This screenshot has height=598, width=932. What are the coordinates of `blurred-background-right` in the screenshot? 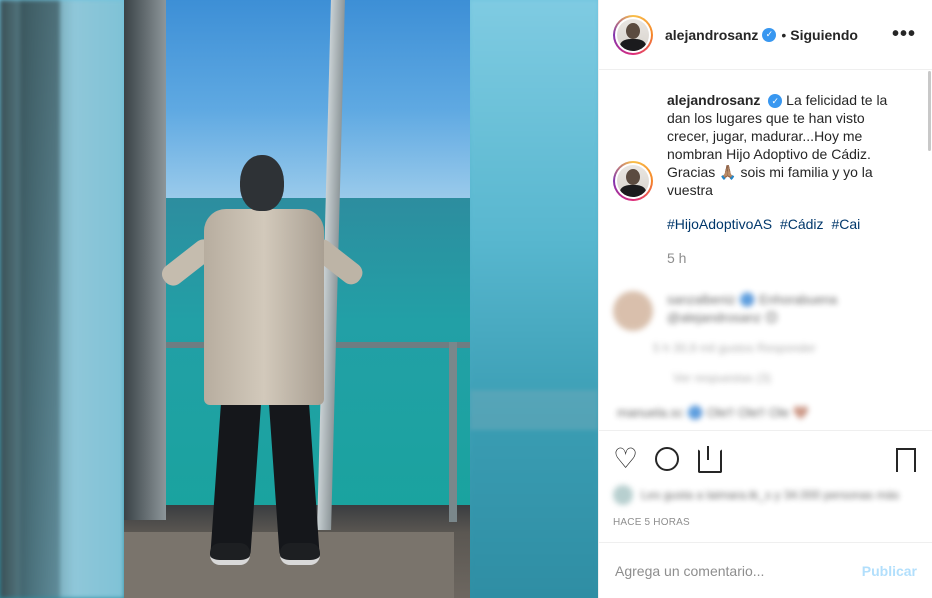 It's located at (534, 299).